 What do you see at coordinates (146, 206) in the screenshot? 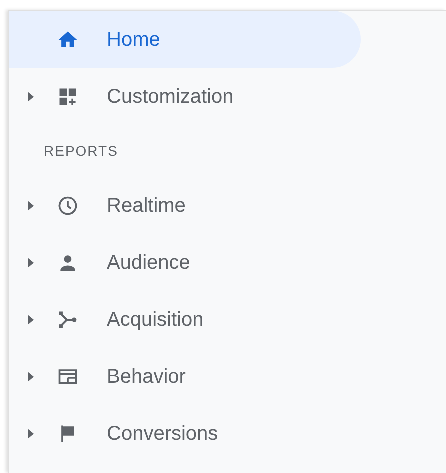
I see `nav-label: Realtime` at bounding box center [146, 206].